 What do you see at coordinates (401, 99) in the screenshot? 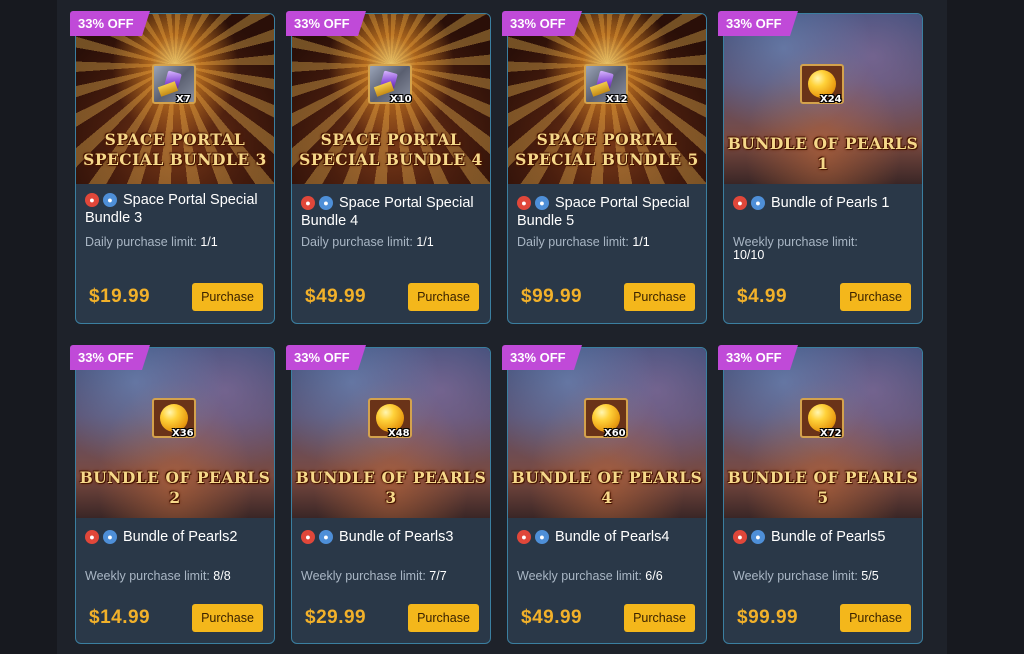
I see `item-quantity: X10` at bounding box center [401, 99].